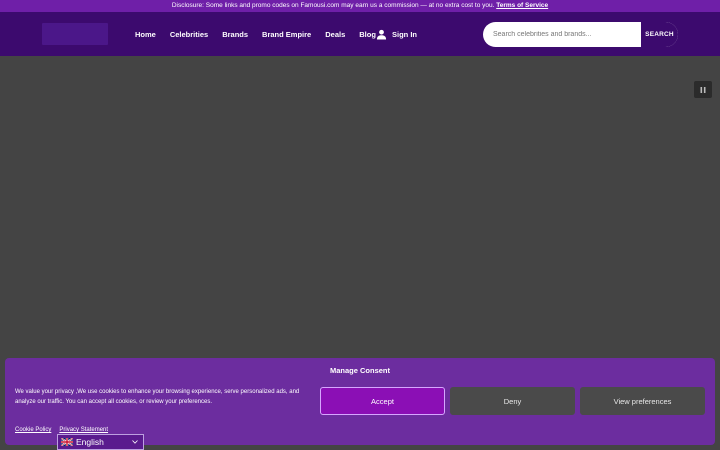 The image size is (720, 450). What do you see at coordinates (522, 5) in the screenshot?
I see `terms-of-service-link: Terms of Service` at bounding box center [522, 5].